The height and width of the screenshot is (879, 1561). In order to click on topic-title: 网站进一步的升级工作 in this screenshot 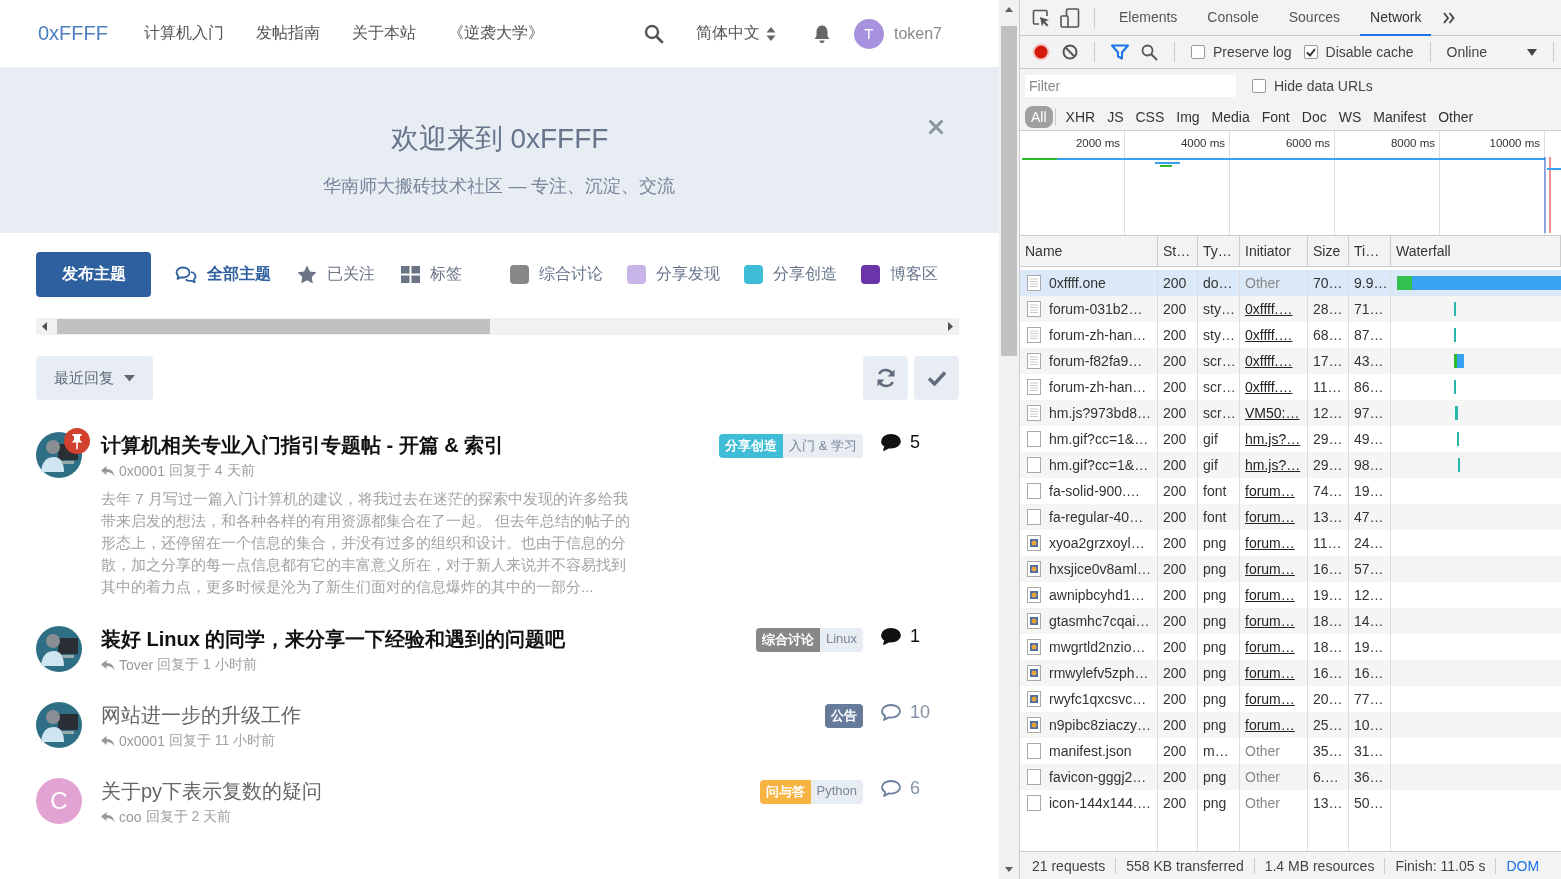, I will do `click(463, 715)`.